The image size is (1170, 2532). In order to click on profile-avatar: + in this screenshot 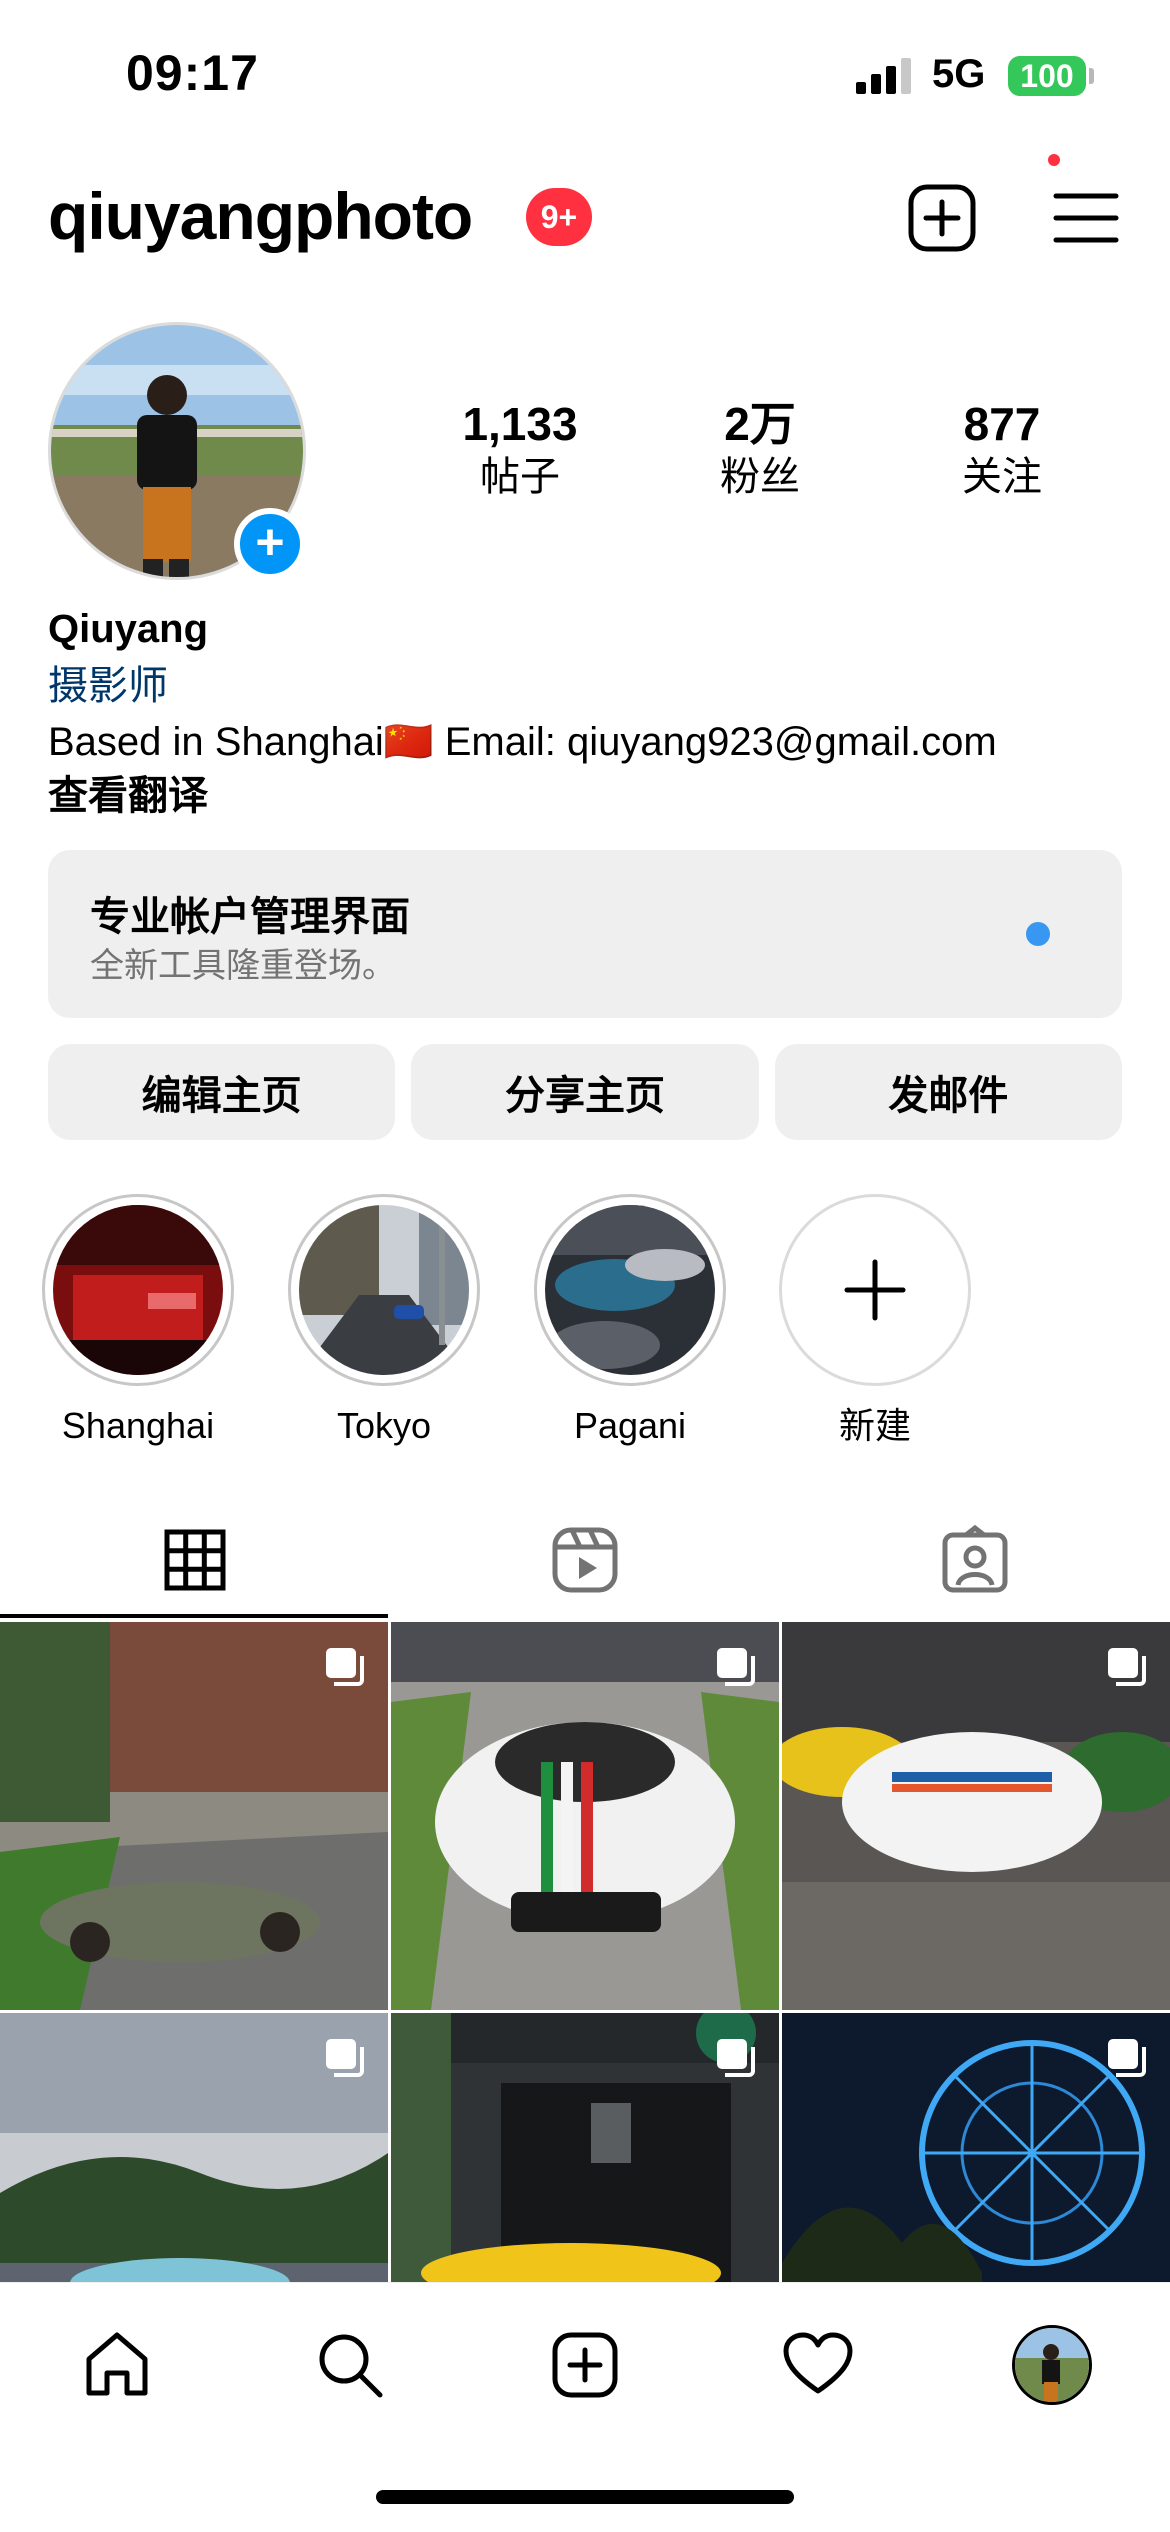, I will do `click(177, 451)`.